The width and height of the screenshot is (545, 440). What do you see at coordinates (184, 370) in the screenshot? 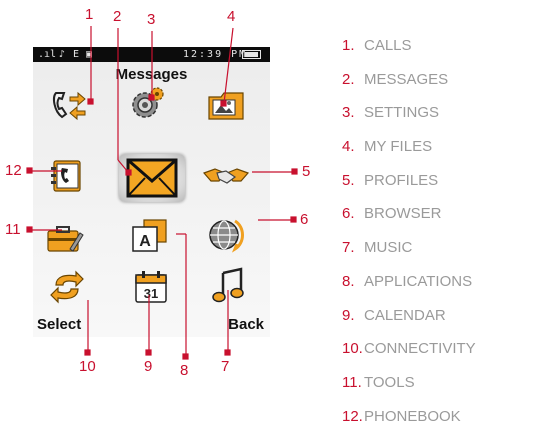
I see `callout-8: 8` at bounding box center [184, 370].